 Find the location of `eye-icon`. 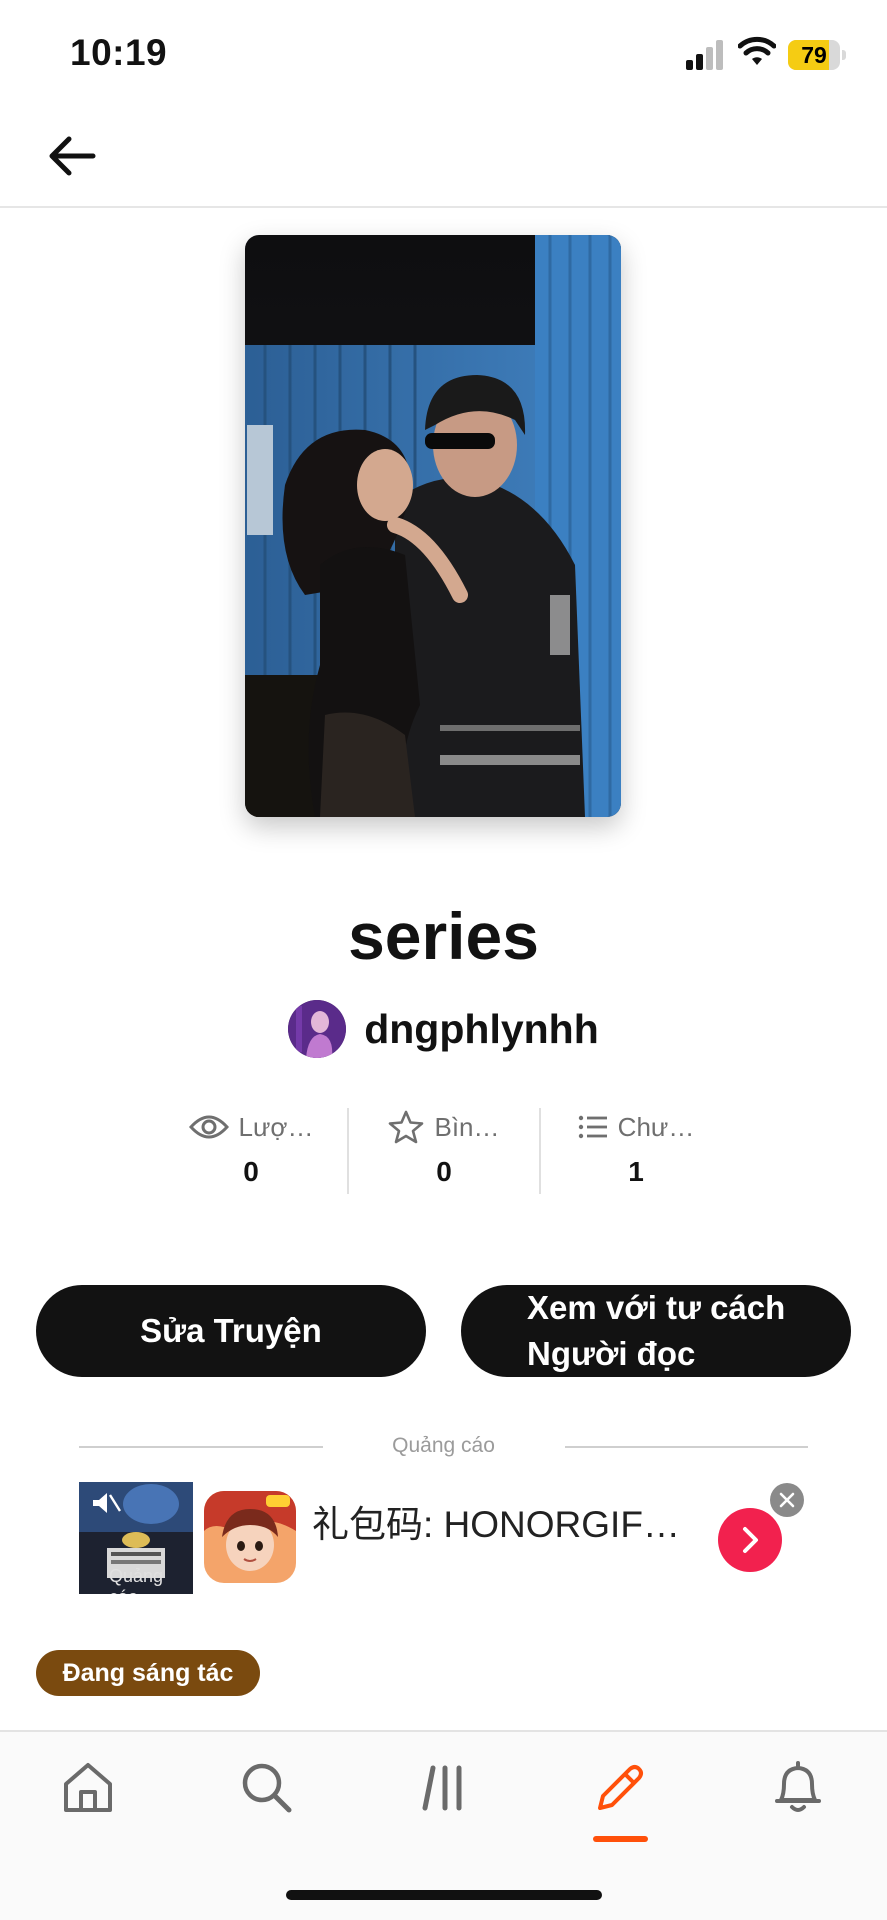

eye-icon is located at coordinates (208, 1127).